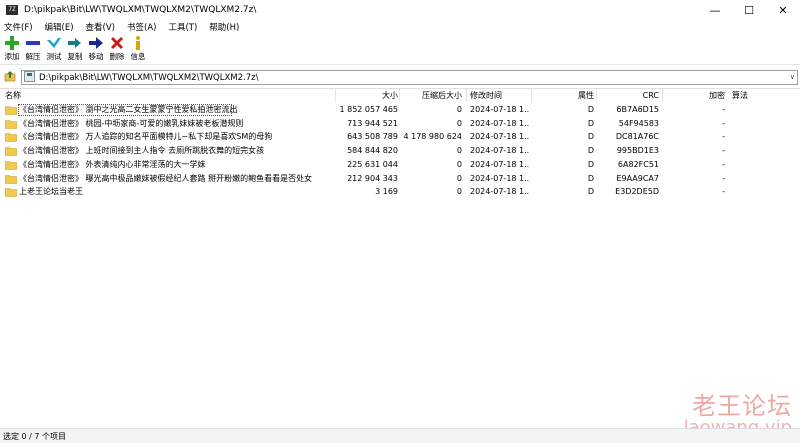  What do you see at coordinates (59, 27) in the screenshot?
I see `menu-edit: 编辑(E)` at bounding box center [59, 27].